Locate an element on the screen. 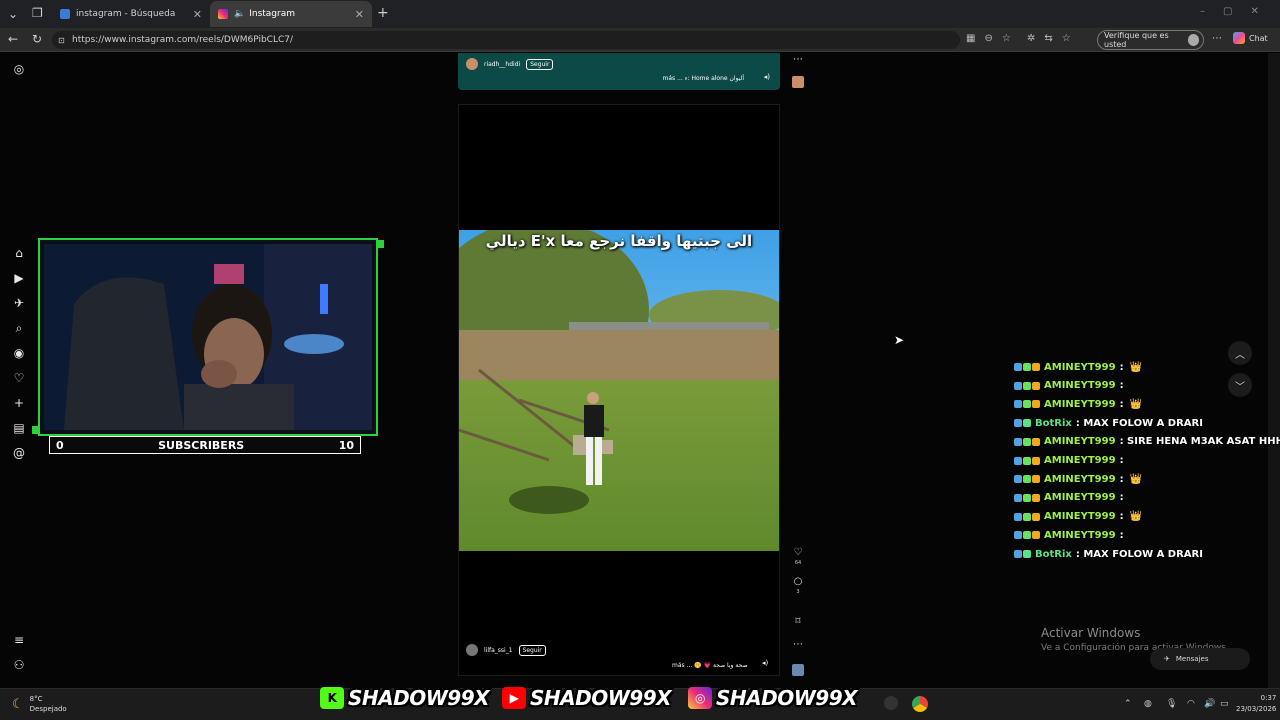 The image size is (1280, 720). chat-message: AMINEYT999: SIRE HENA M3AK ASAT HHHH is located at coordinates (1147, 442).